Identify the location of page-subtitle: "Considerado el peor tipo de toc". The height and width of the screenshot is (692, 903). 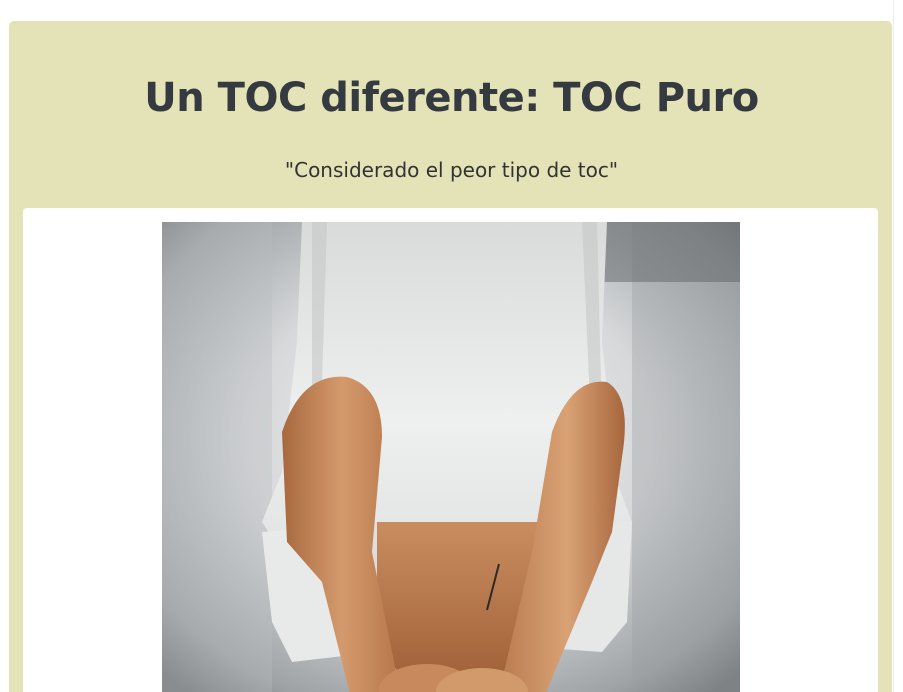
(451, 170).